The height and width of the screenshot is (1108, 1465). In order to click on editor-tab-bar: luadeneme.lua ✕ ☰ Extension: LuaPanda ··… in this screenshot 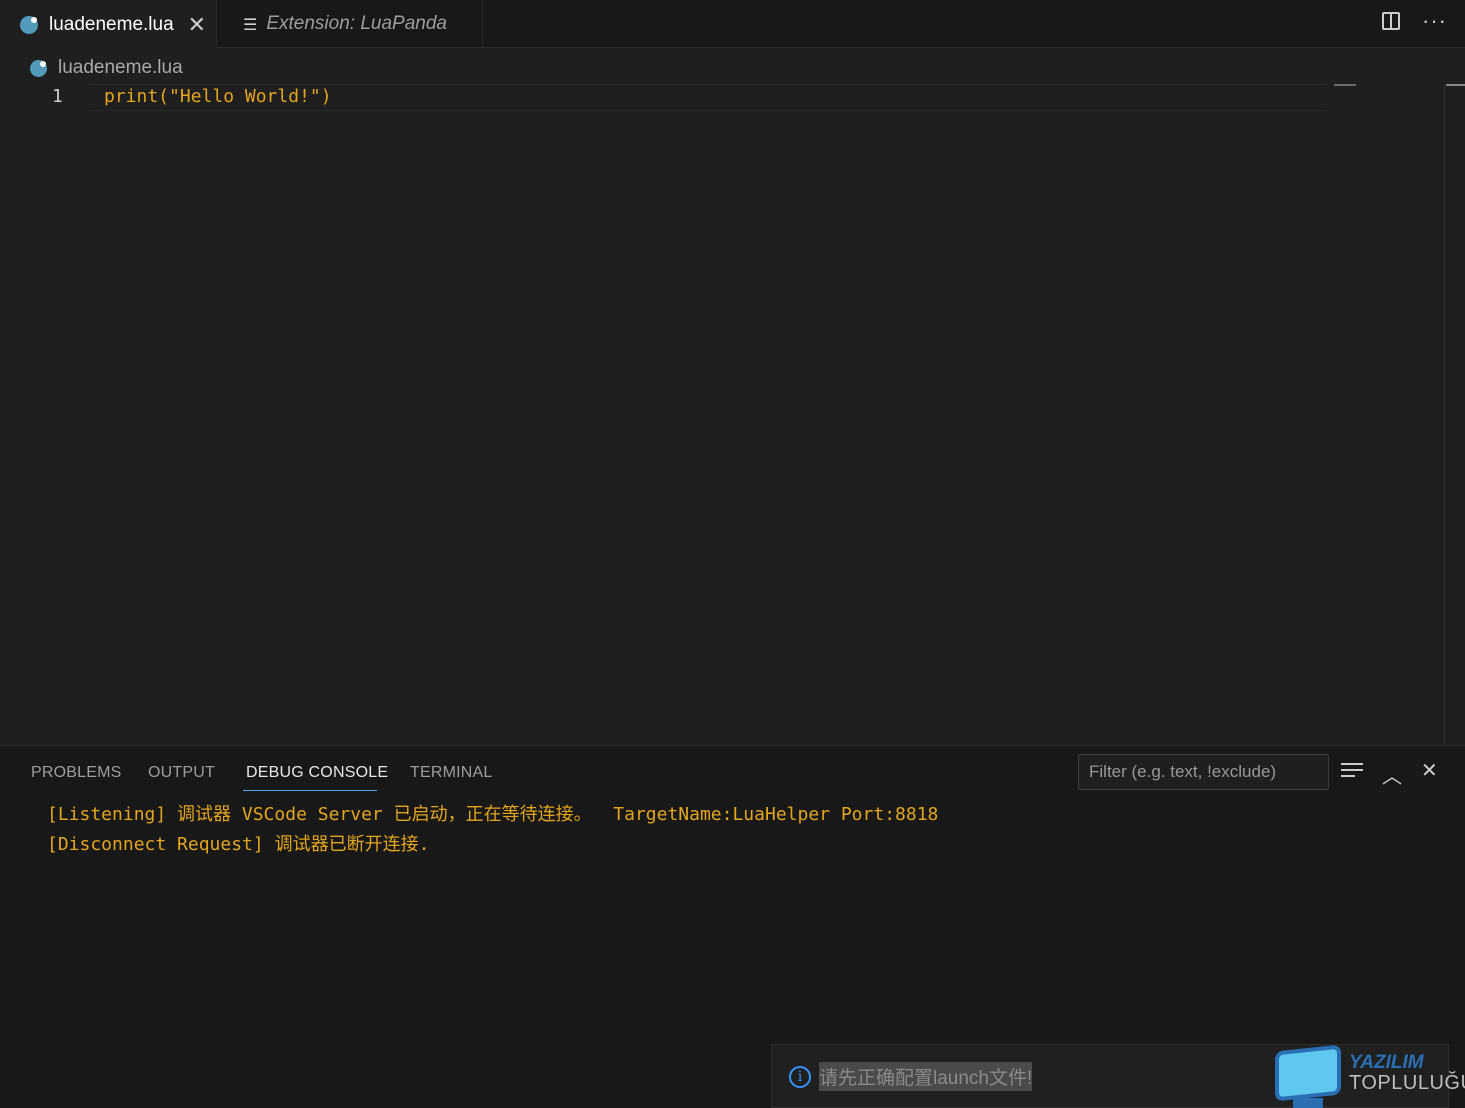, I will do `click(732, 24)`.